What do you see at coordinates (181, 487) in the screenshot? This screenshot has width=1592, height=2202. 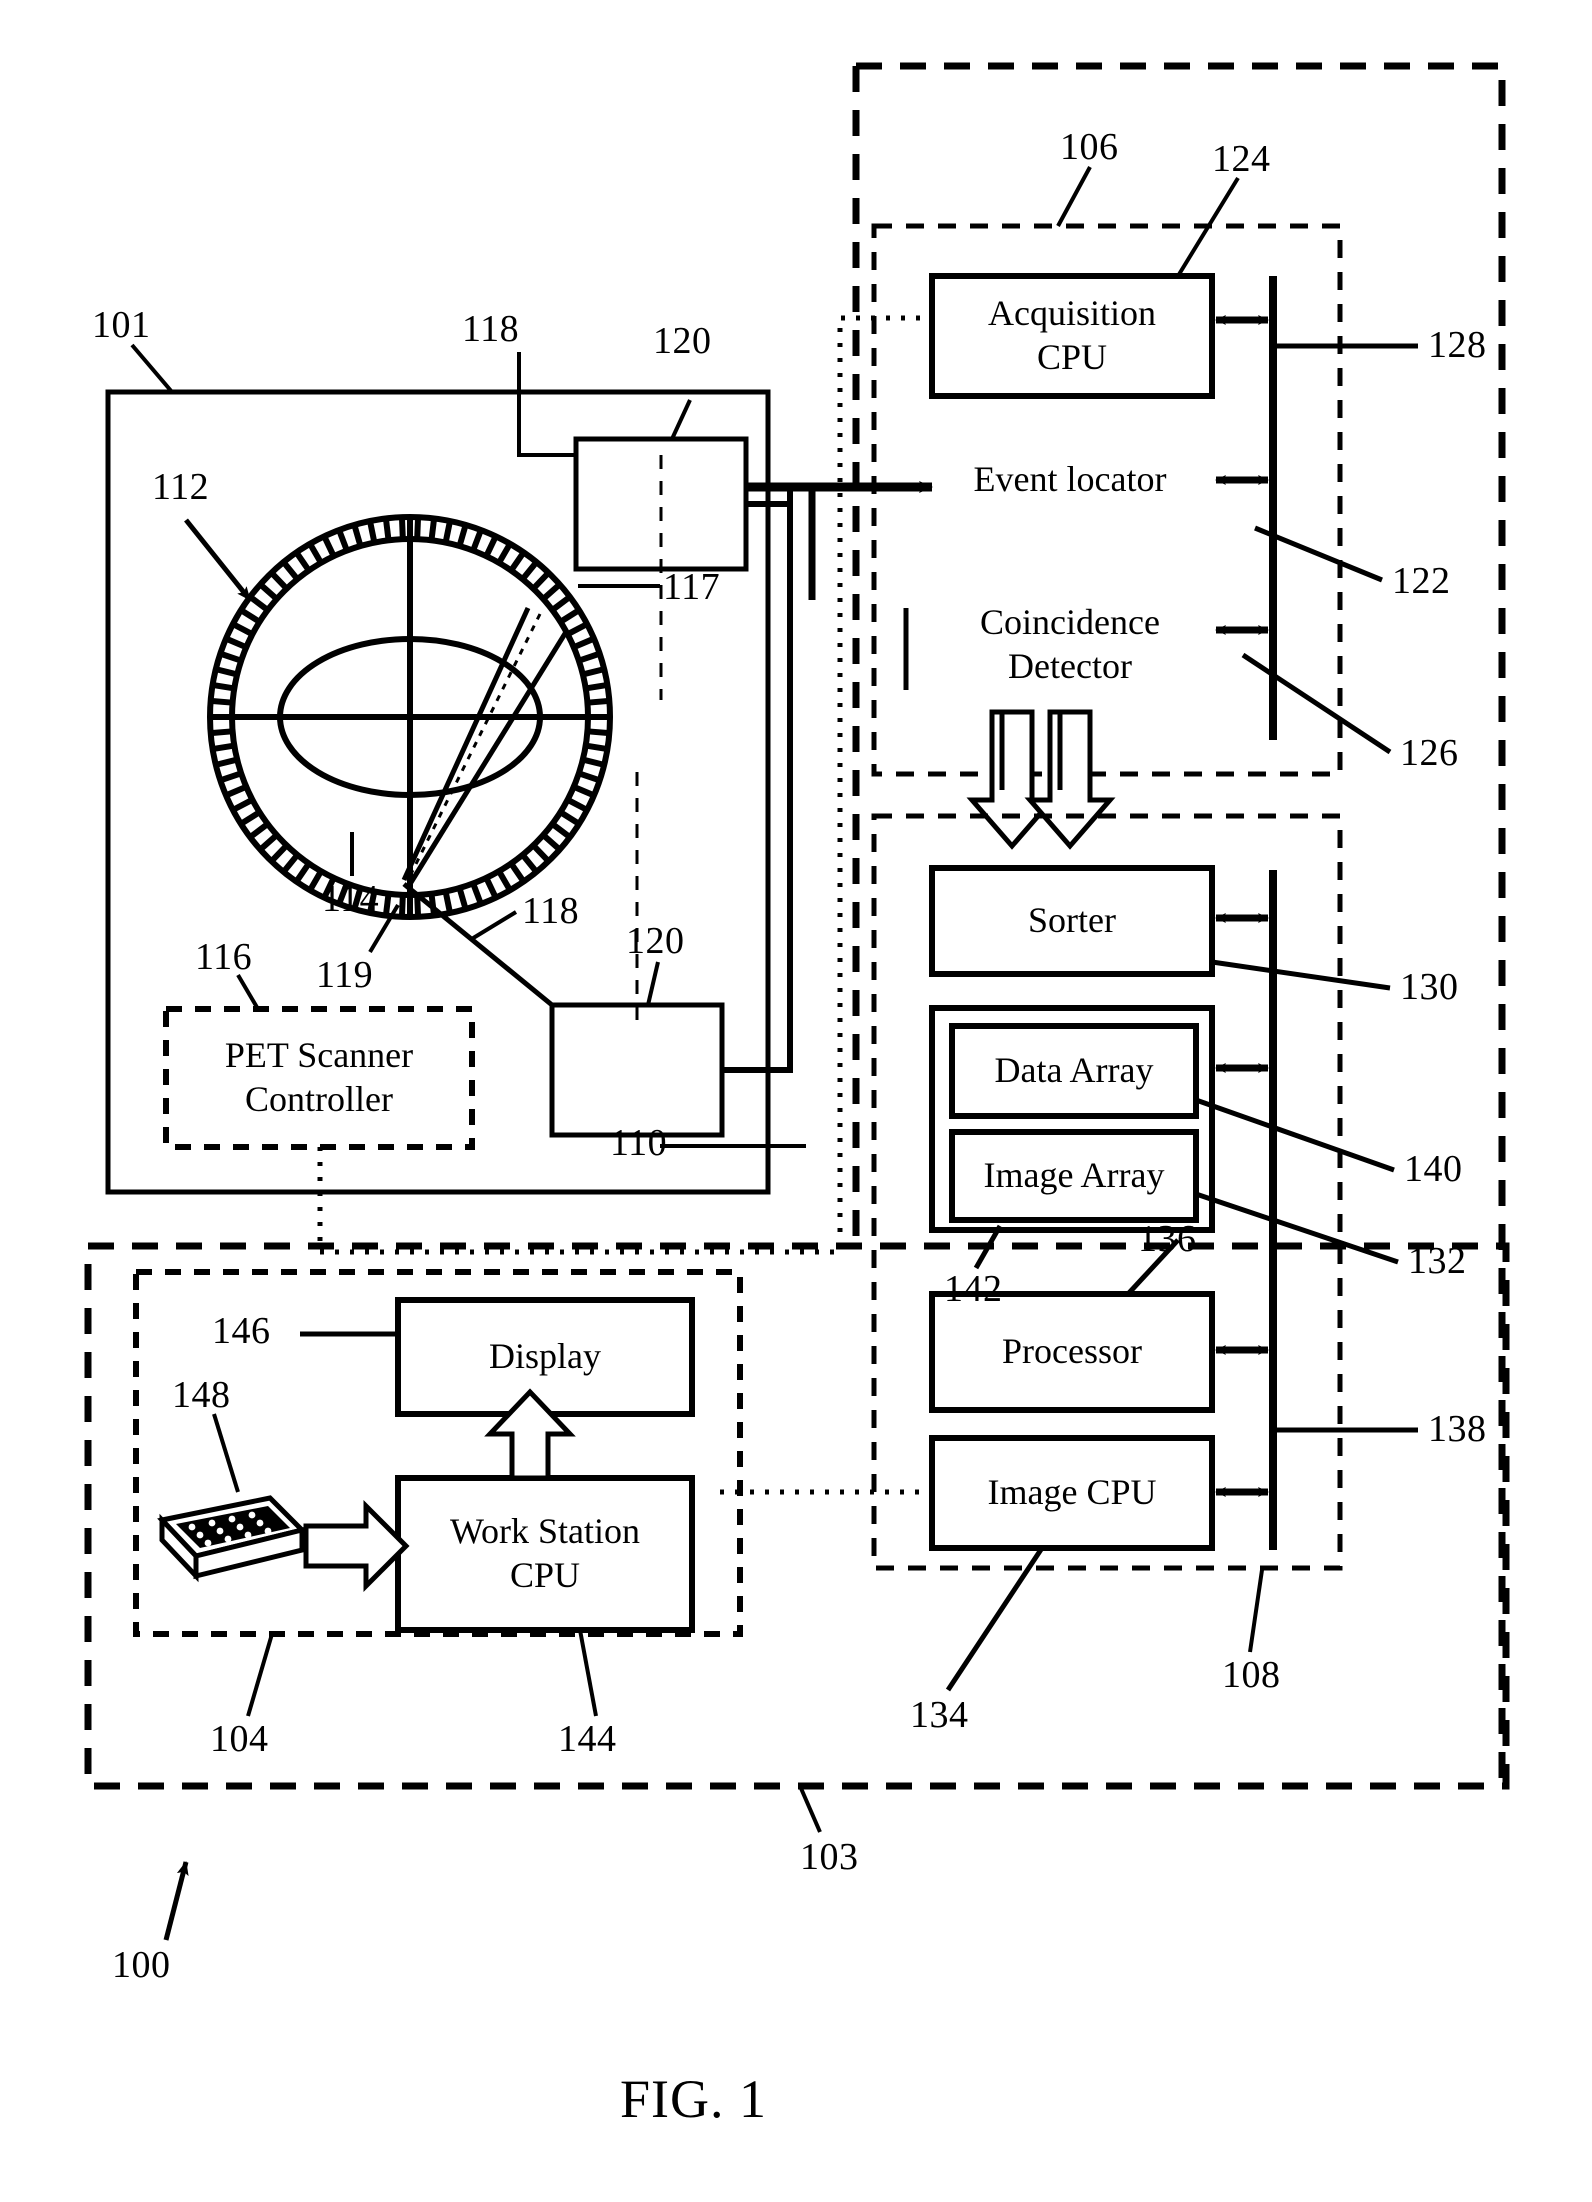 I see `numeral-112: 112` at bounding box center [181, 487].